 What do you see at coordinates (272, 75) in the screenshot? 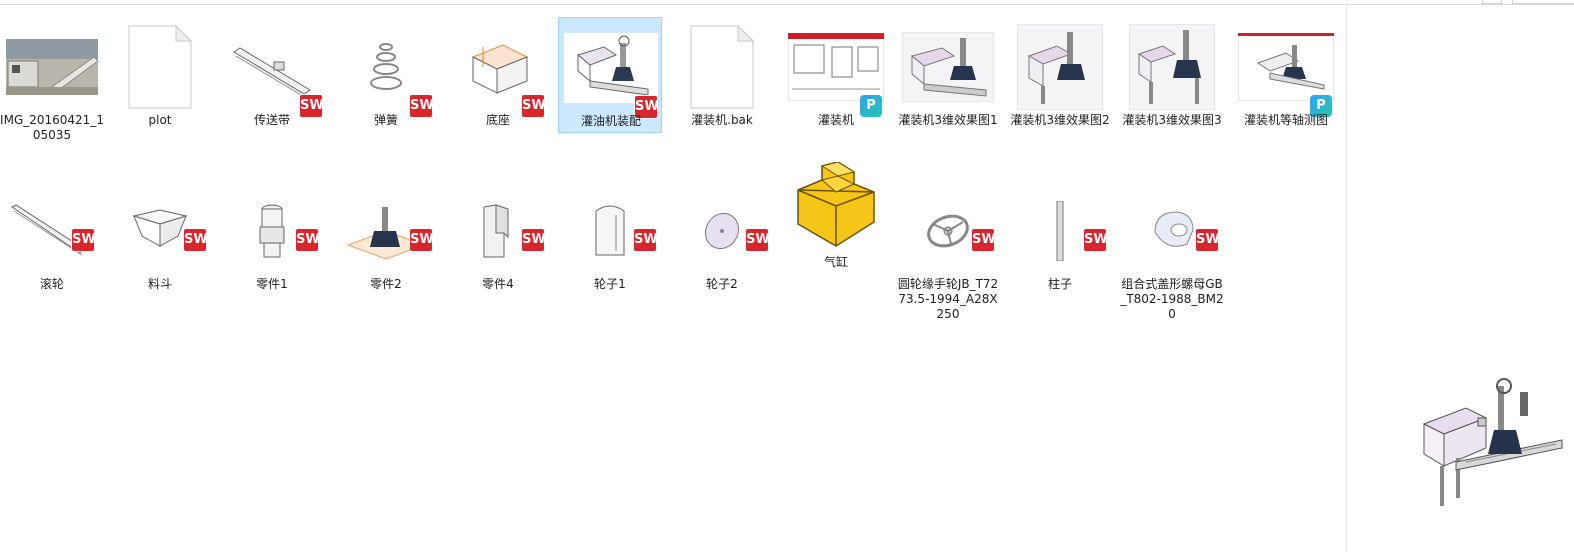
I see `file-item: SW 传送带` at bounding box center [272, 75].